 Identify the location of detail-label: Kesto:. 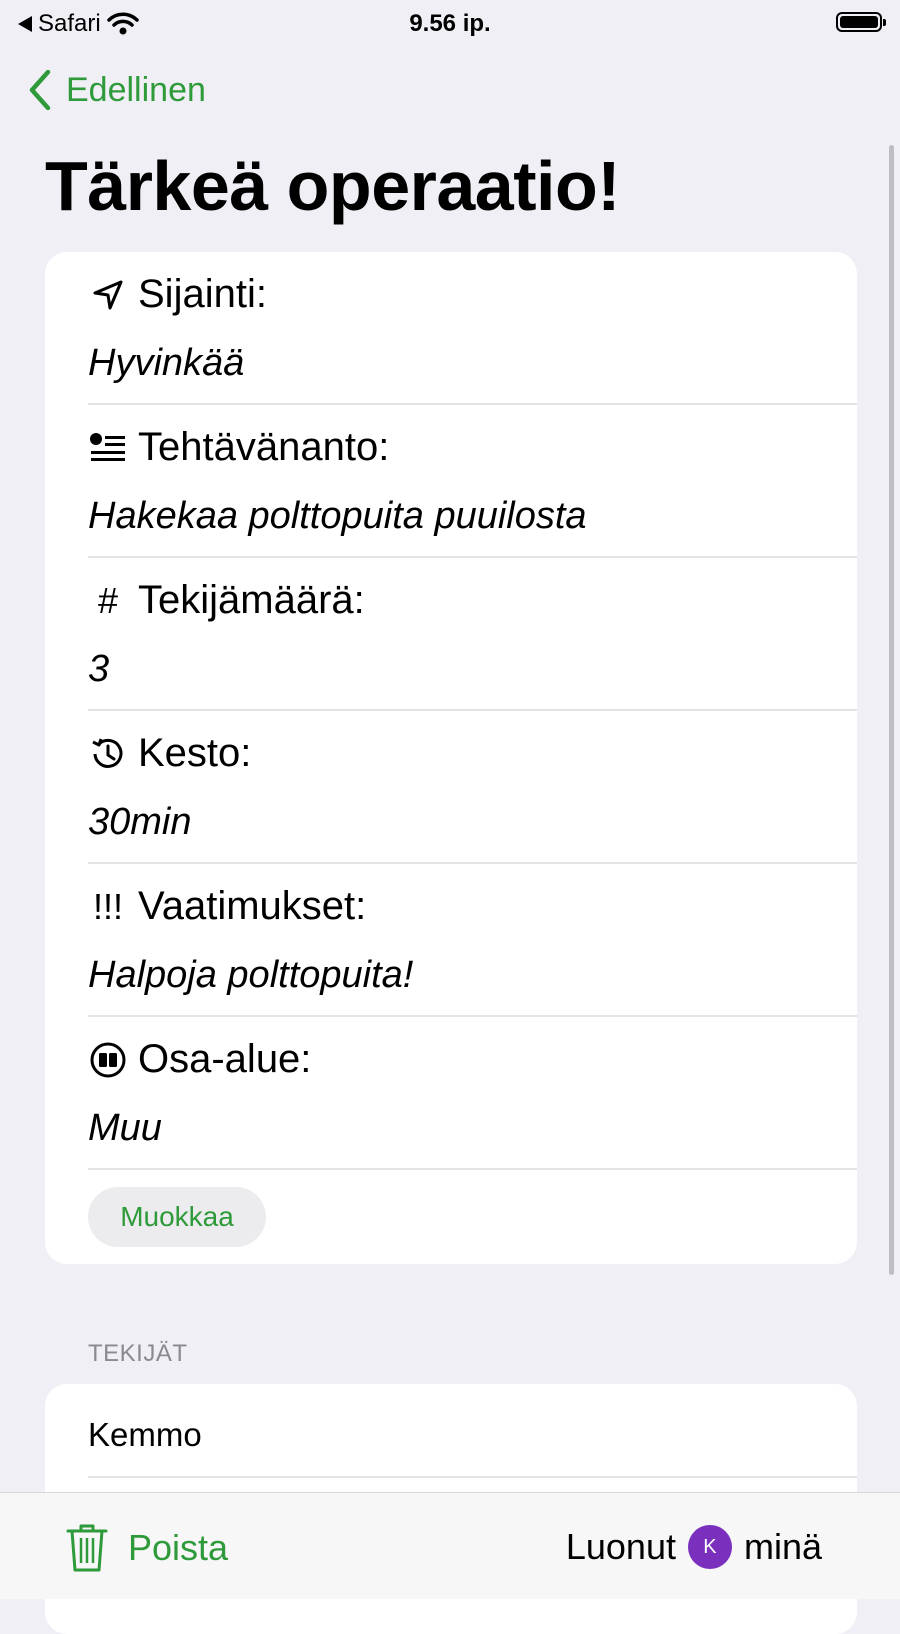
(195, 753).